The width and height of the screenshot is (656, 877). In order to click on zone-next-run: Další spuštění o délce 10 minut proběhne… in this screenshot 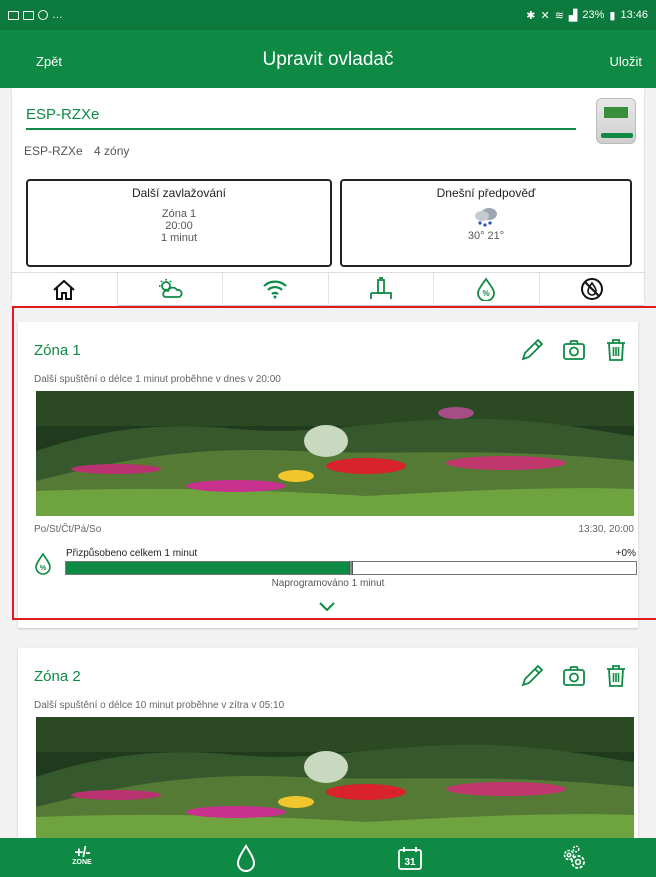, I will do `click(159, 705)`.